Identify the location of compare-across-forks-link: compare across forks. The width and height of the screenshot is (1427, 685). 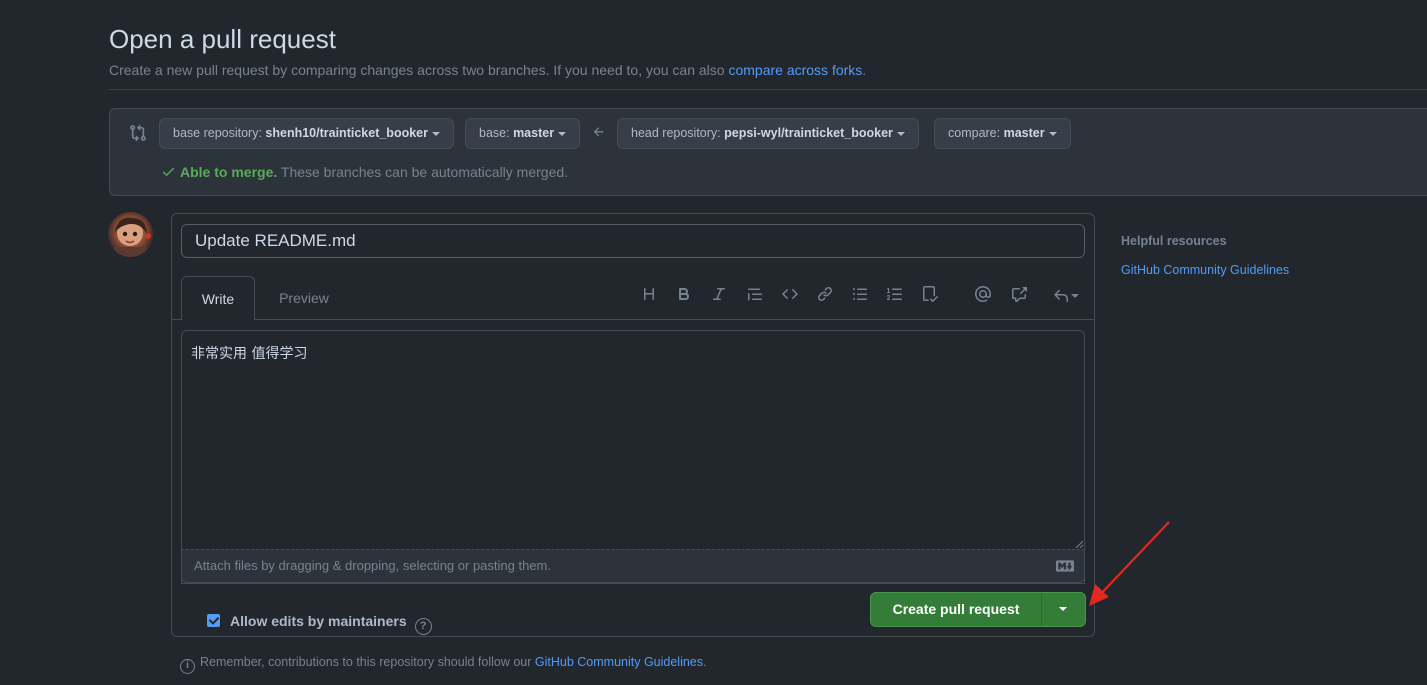
(795, 70).